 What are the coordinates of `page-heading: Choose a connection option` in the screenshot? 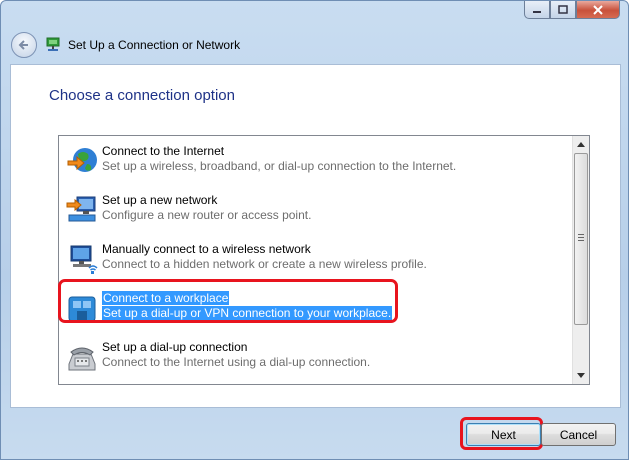 It's located at (142, 95).